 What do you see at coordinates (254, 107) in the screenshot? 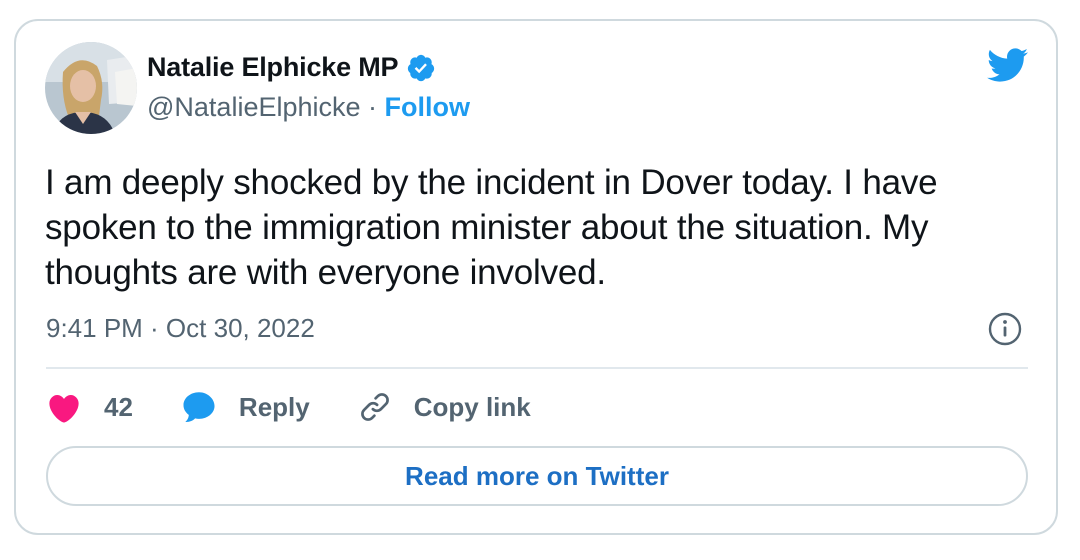
I see `author-handle: @NatalieElphicke` at bounding box center [254, 107].